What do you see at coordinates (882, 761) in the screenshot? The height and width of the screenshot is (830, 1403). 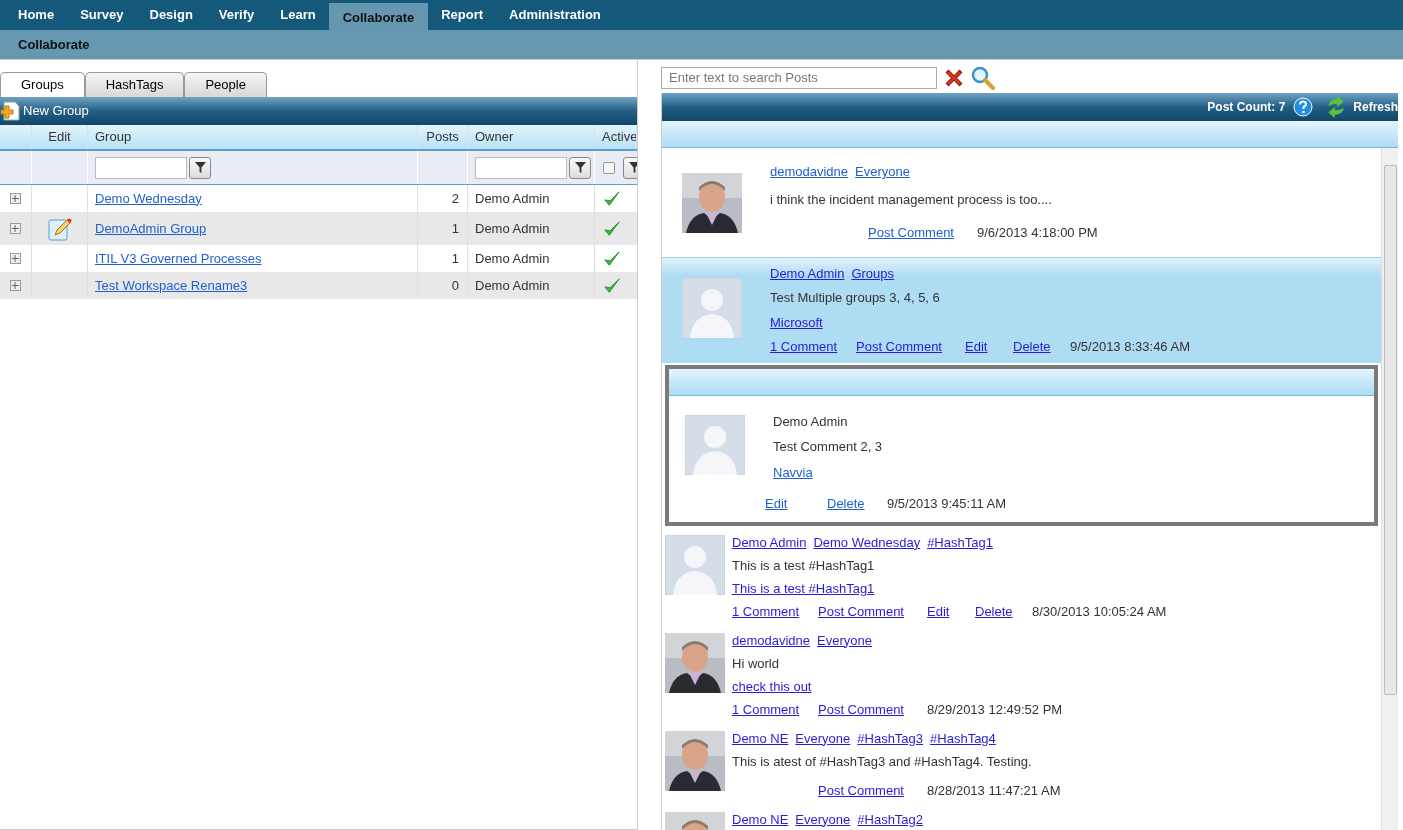 I see `post-text: This is atest of #HashTag3 and #HashTag4. Testing.` at bounding box center [882, 761].